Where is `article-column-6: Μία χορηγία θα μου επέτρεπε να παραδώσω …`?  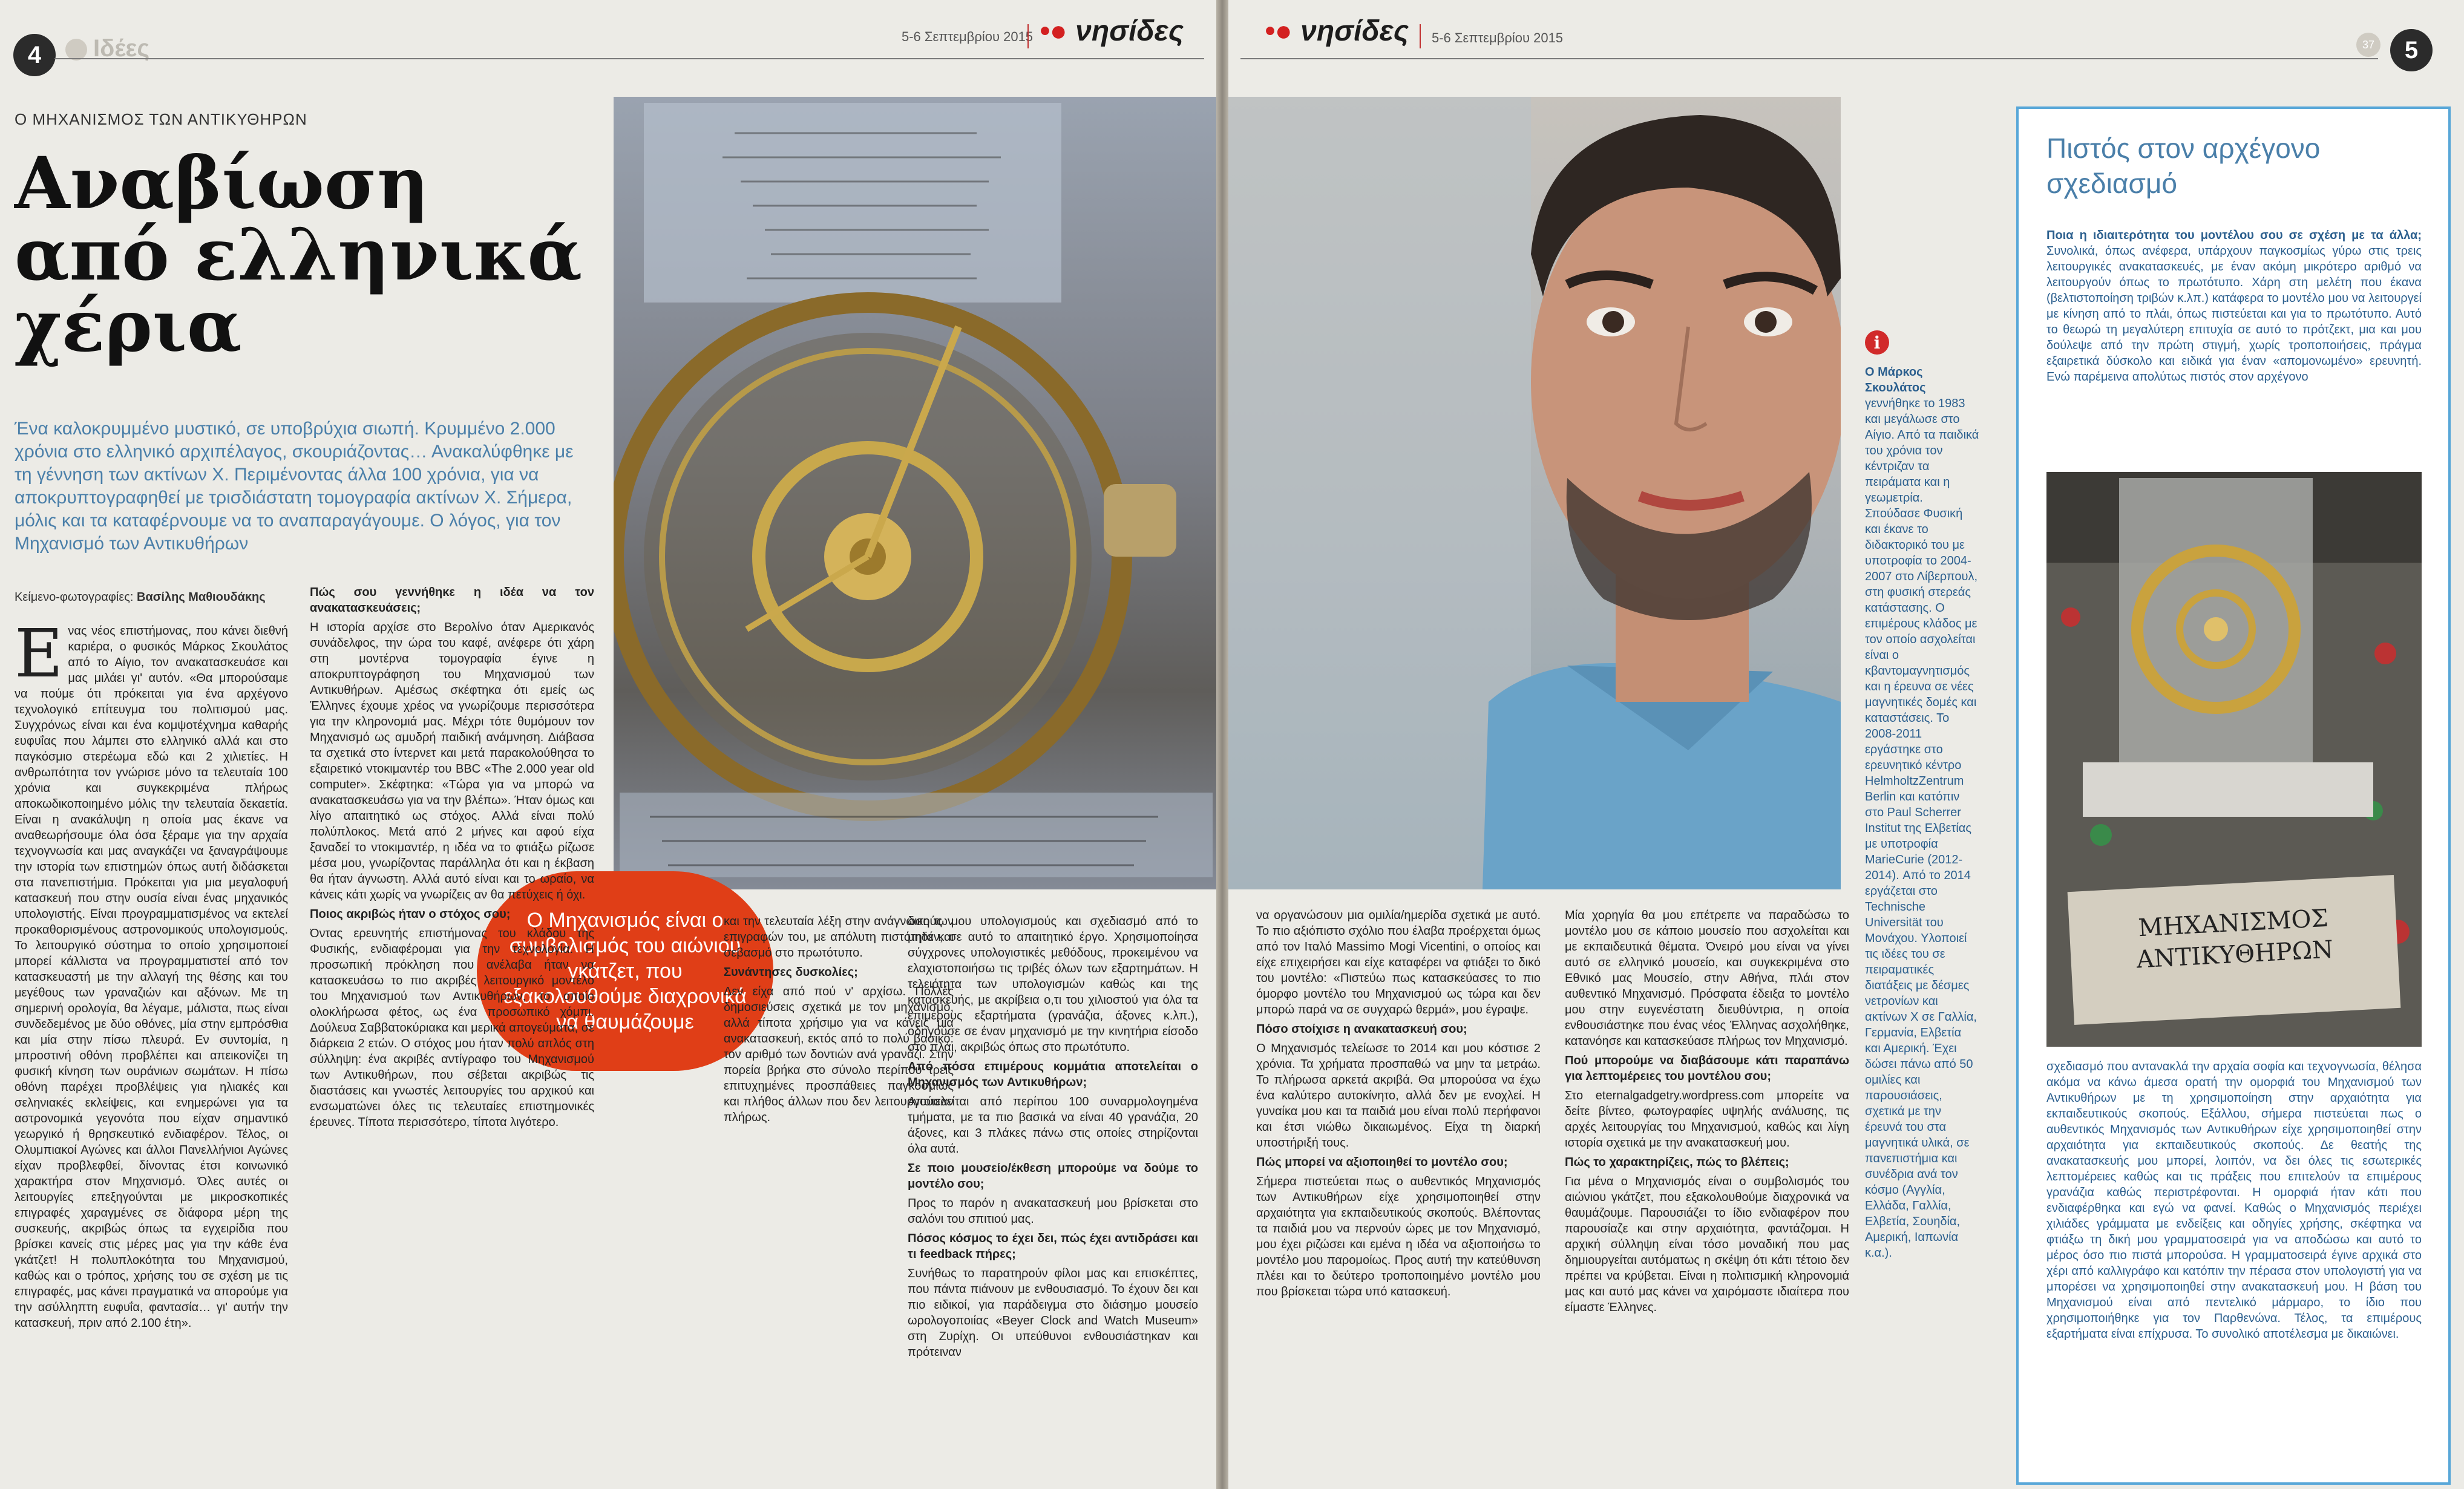
article-column-6: Μία χορηγία θα μου επέτρεπε να παραδώσω … is located at coordinates (1707, 1111).